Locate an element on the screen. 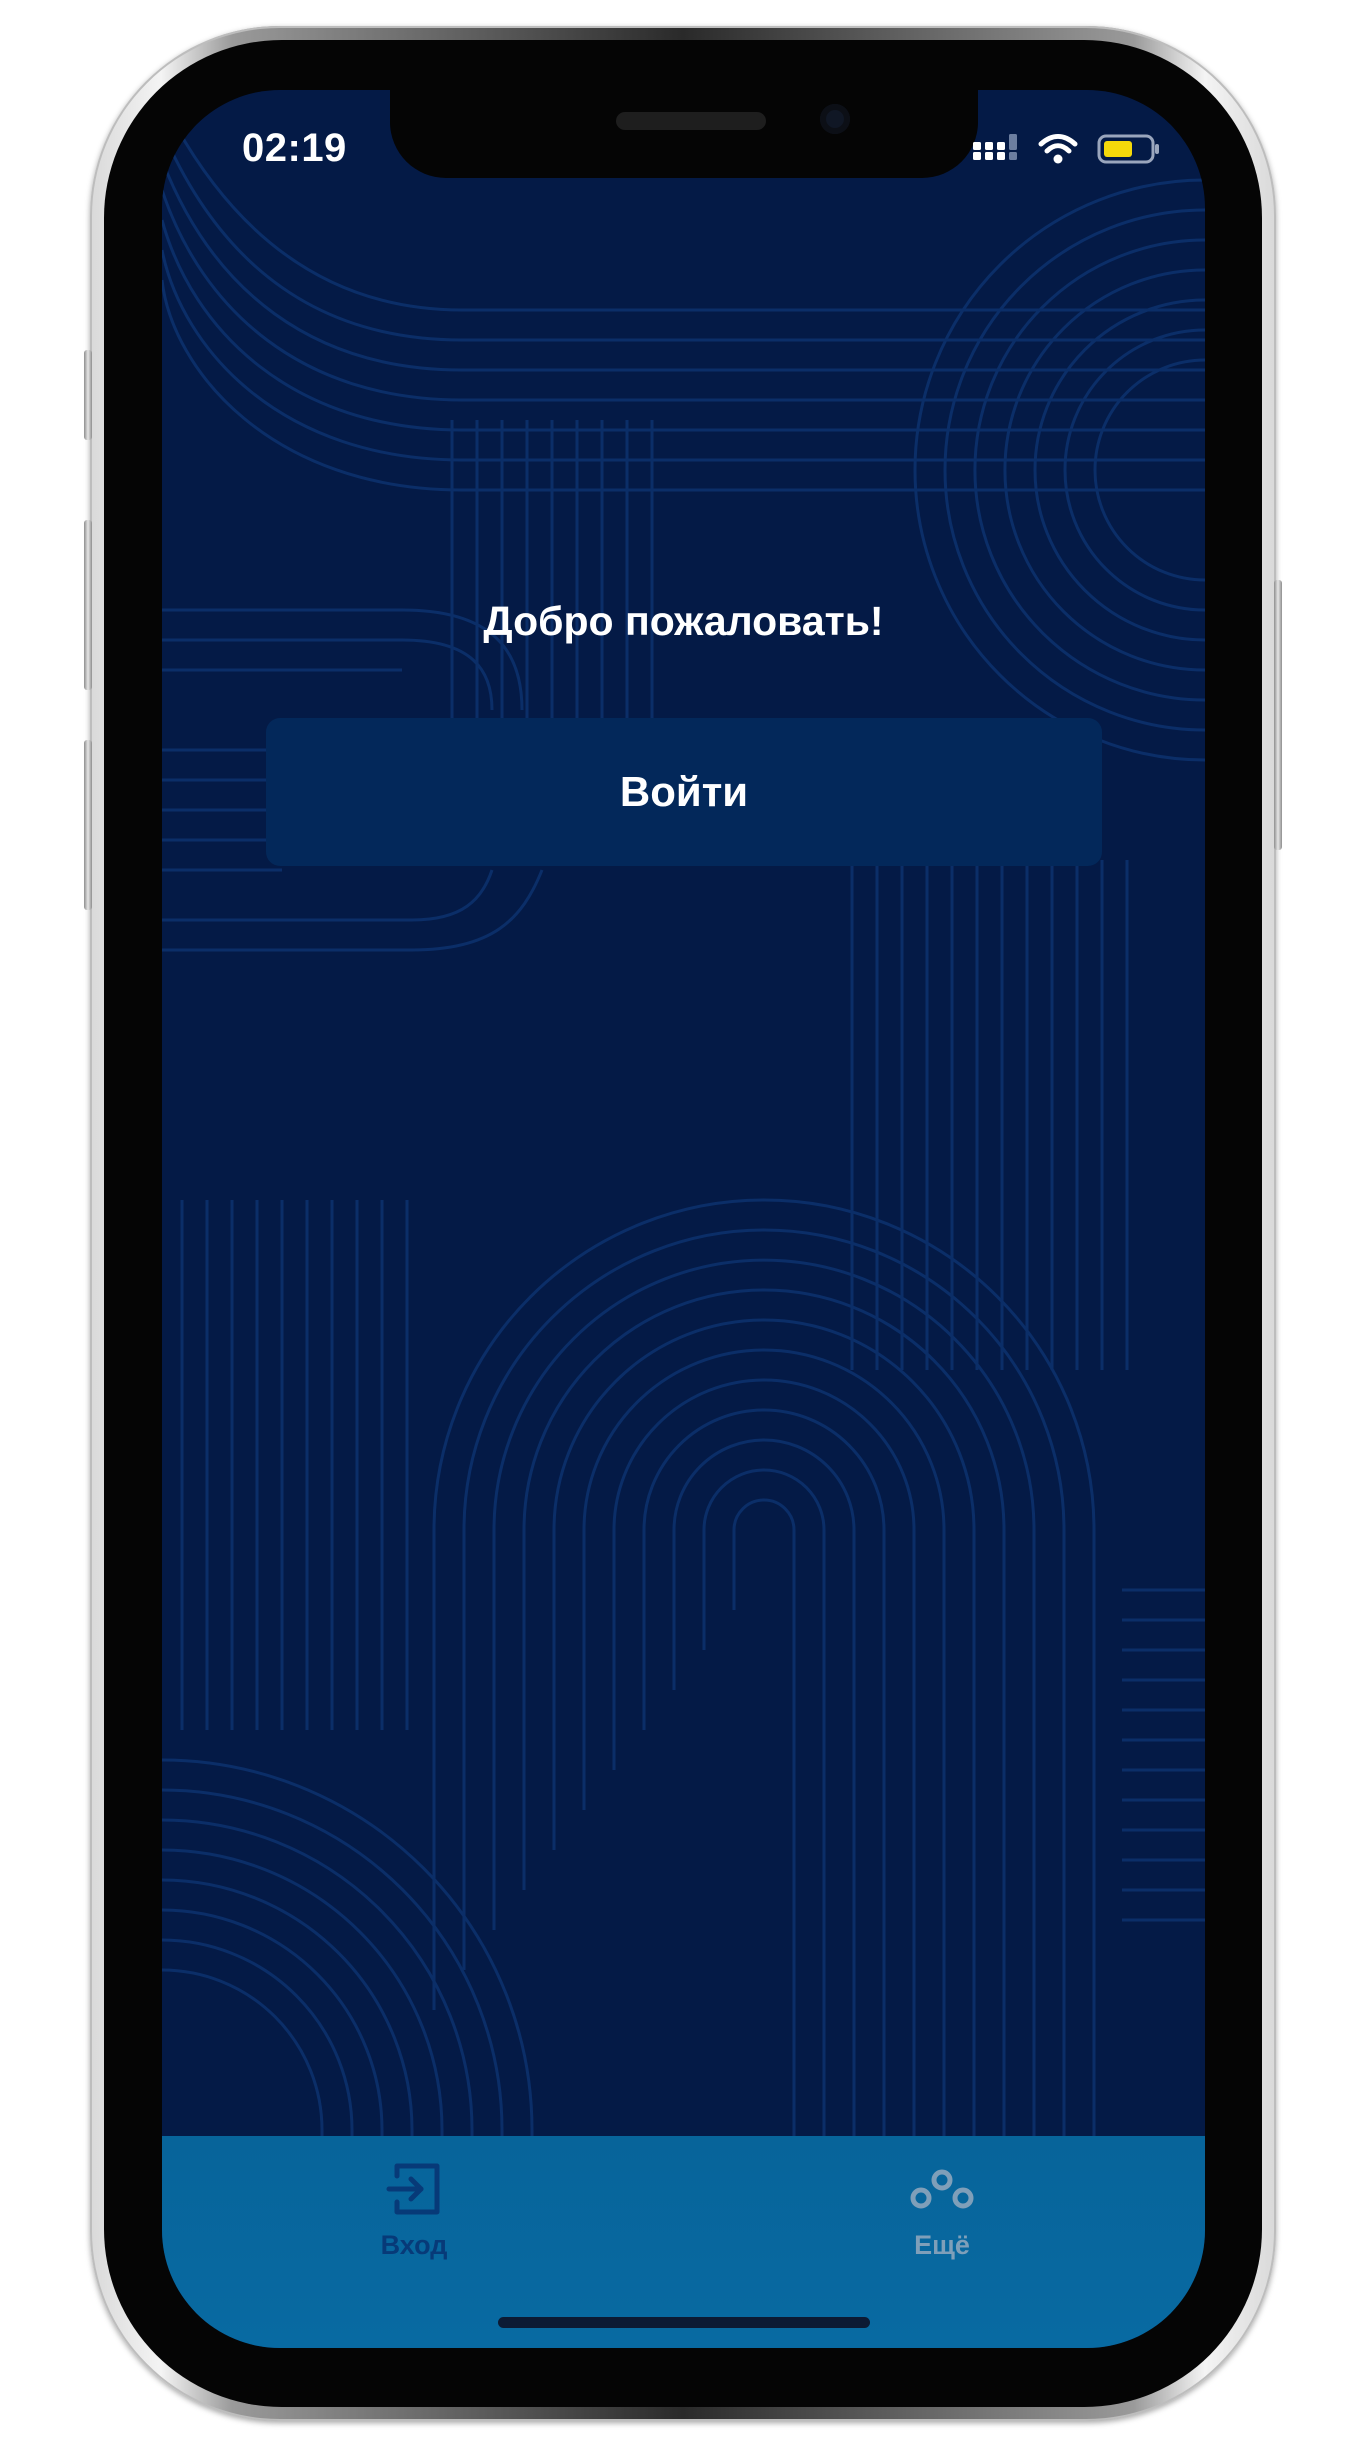 The width and height of the screenshot is (1367, 2444). battery-icon is located at coordinates (1128, 149).